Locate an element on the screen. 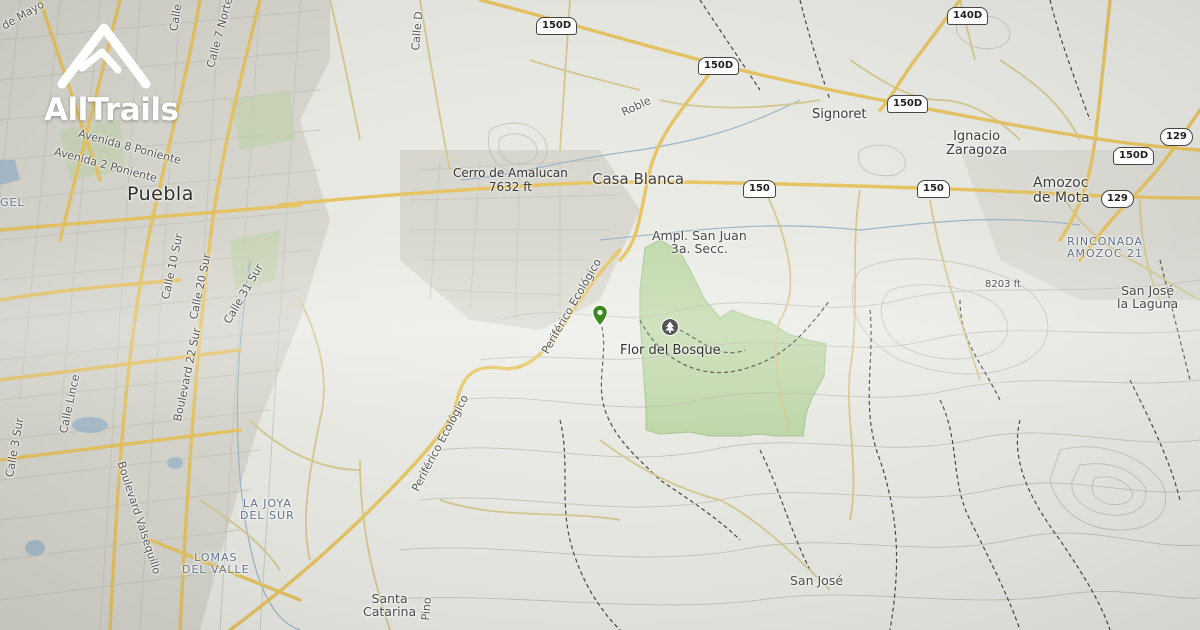 The image size is (1200, 630). brand-name: AllTrails is located at coordinates (111, 110).